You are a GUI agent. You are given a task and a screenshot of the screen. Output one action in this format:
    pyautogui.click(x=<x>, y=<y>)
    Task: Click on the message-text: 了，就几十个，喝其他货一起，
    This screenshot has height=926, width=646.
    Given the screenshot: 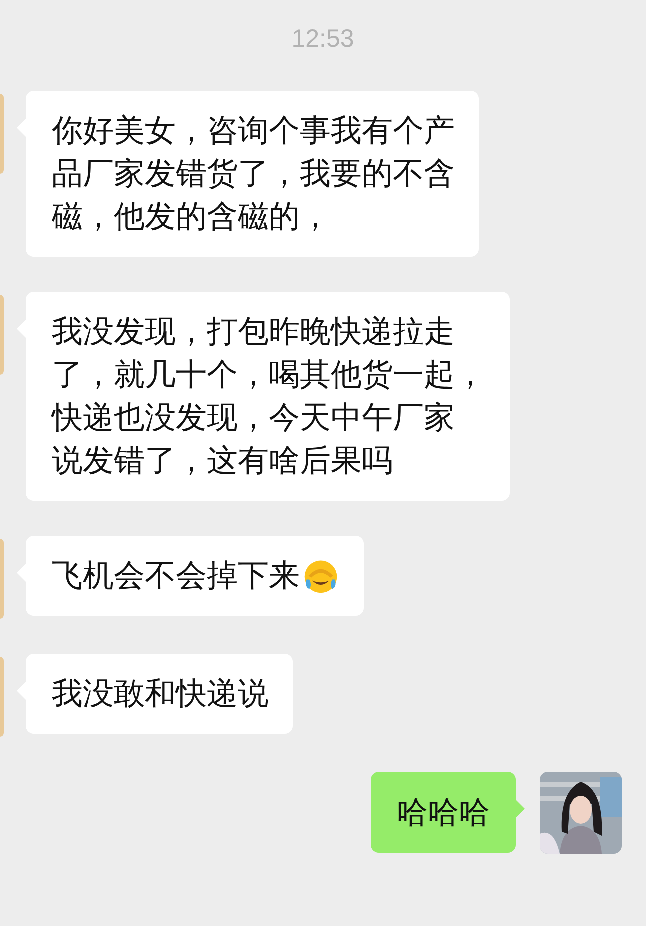 What is the action you would take?
    pyautogui.click(x=269, y=375)
    